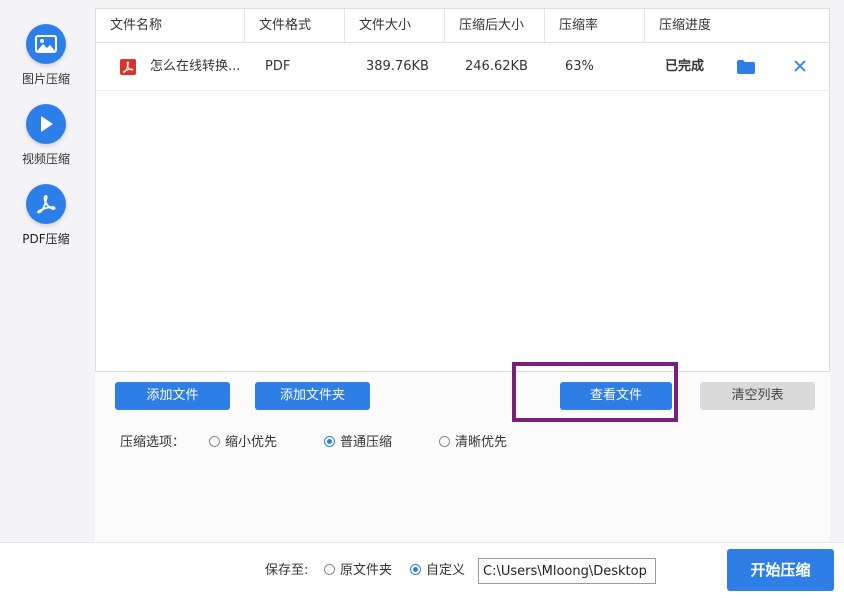 The width and height of the screenshot is (844, 598). I want to click on column-header: 压缩进度, so click(685, 25).